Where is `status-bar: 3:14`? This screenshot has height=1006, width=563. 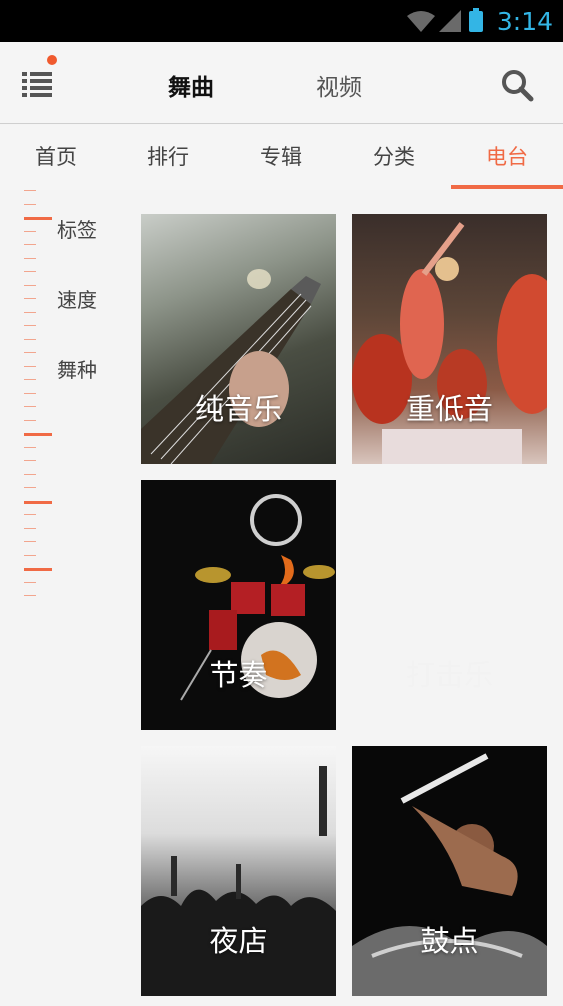
status-bar: 3:14 is located at coordinates (281, 21).